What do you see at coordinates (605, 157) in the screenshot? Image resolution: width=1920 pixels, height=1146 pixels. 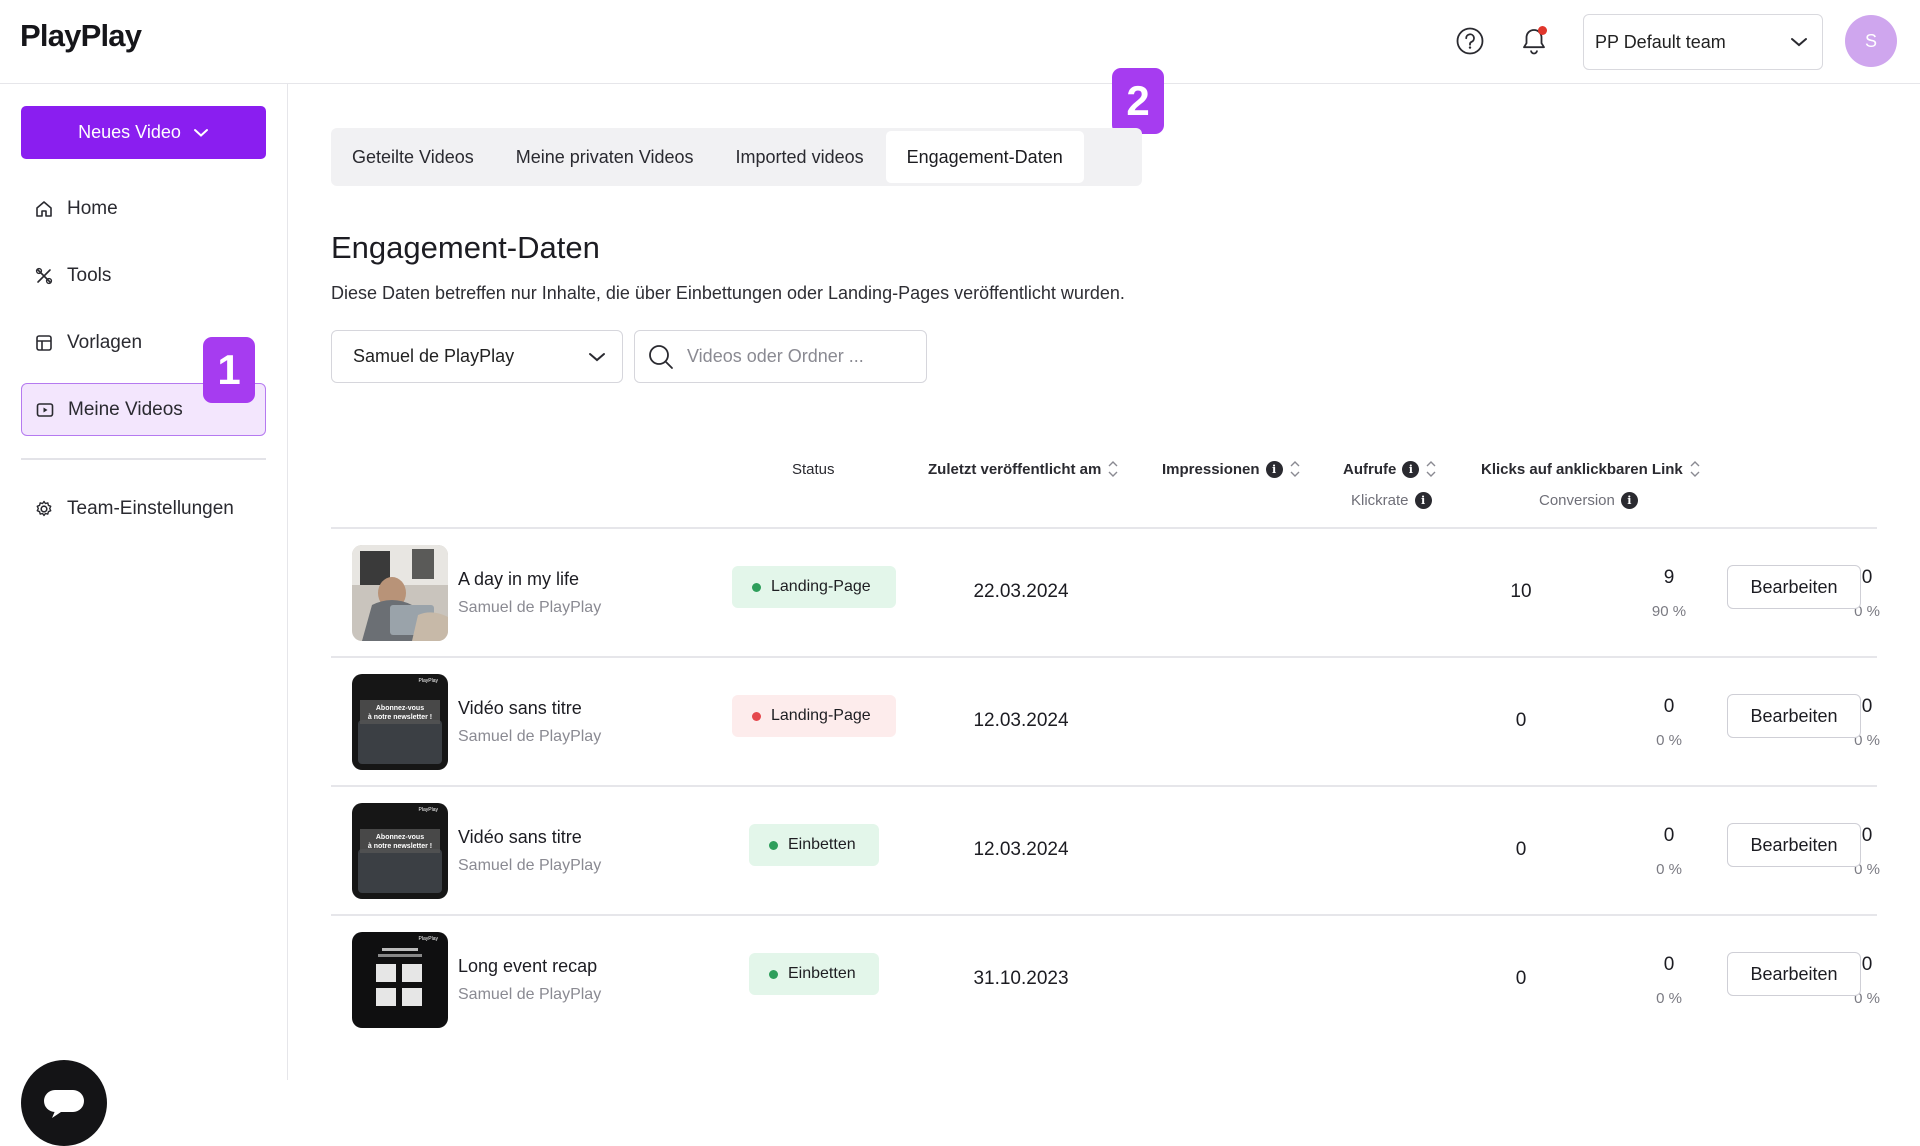 I see `tab-private-videos: Meine privaten Videos` at bounding box center [605, 157].